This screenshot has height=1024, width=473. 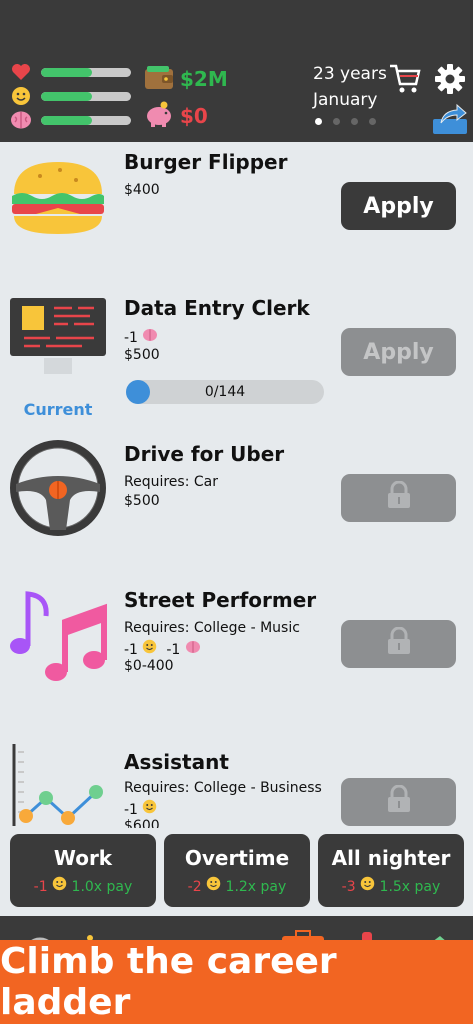 I want to click on promotion-progress-bar: 0/144, so click(x=225, y=392).